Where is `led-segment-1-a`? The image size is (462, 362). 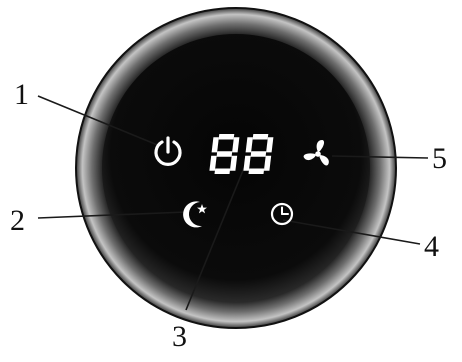 led-segment-1-a is located at coordinates (226, 137).